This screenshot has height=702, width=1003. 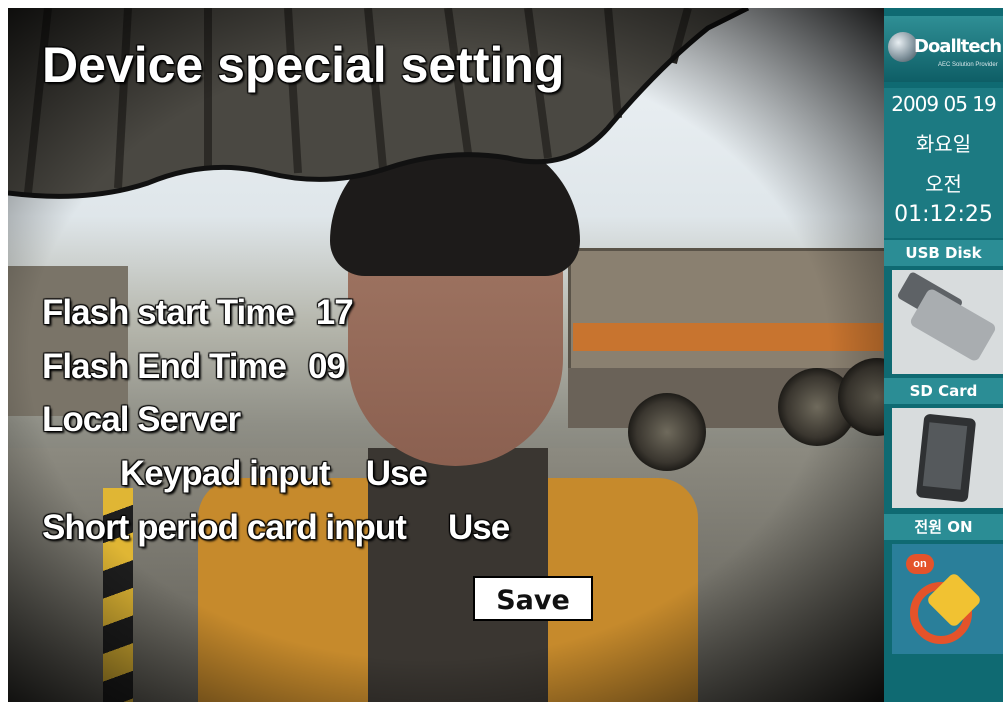 I want to click on background-truck-body, so click(x=726, y=311).